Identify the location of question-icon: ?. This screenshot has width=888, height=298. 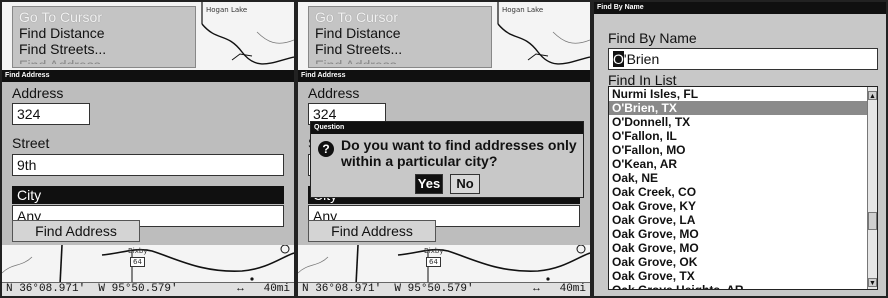
(326, 149).